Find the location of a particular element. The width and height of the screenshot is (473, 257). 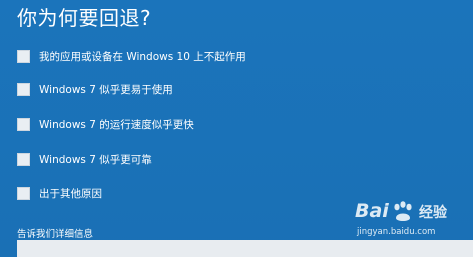

option-other-reason: 出于其他原因 is located at coordinates (59, 193).